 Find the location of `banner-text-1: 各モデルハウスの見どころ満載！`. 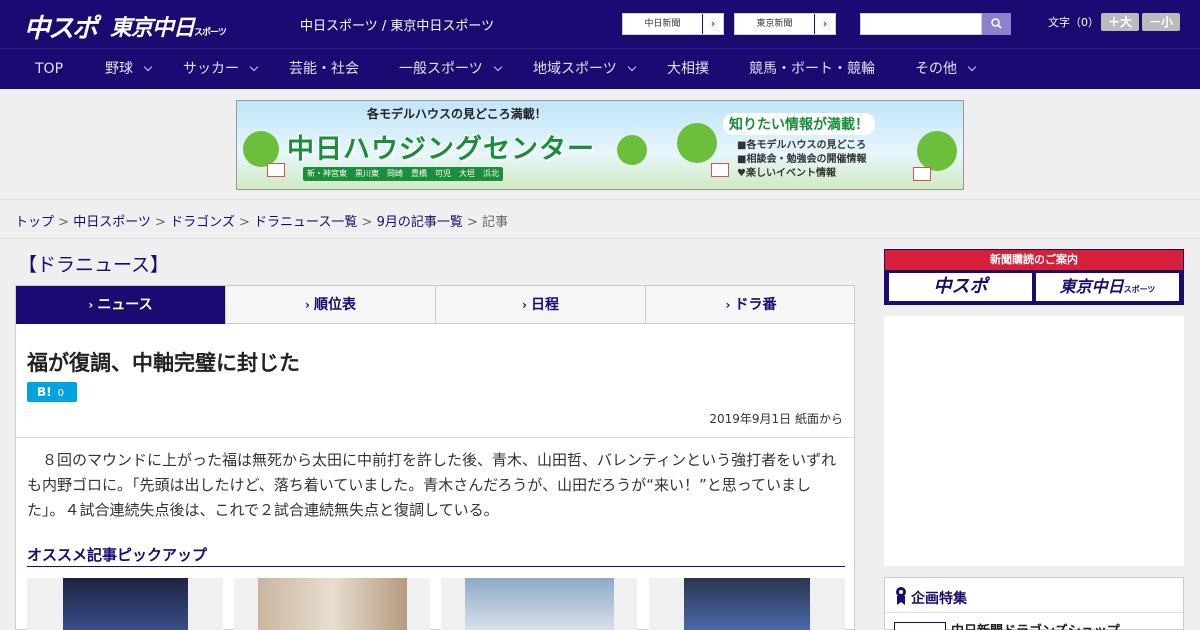

banner-text-1: 各モデルハウスの見どころ満載！ is located at coordinates (457, 114).